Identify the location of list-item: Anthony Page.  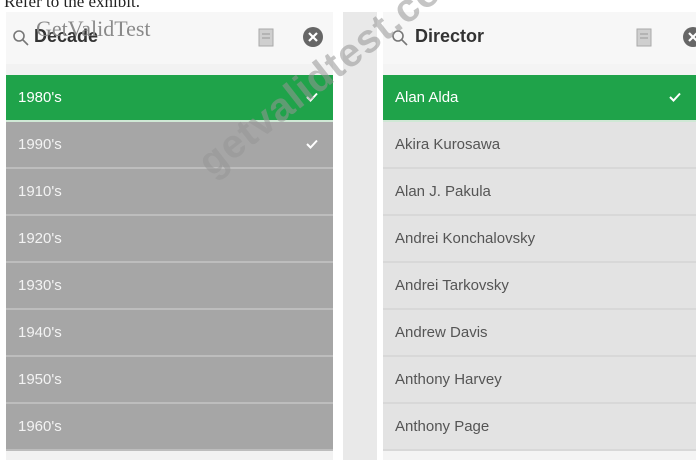
(539, 427).